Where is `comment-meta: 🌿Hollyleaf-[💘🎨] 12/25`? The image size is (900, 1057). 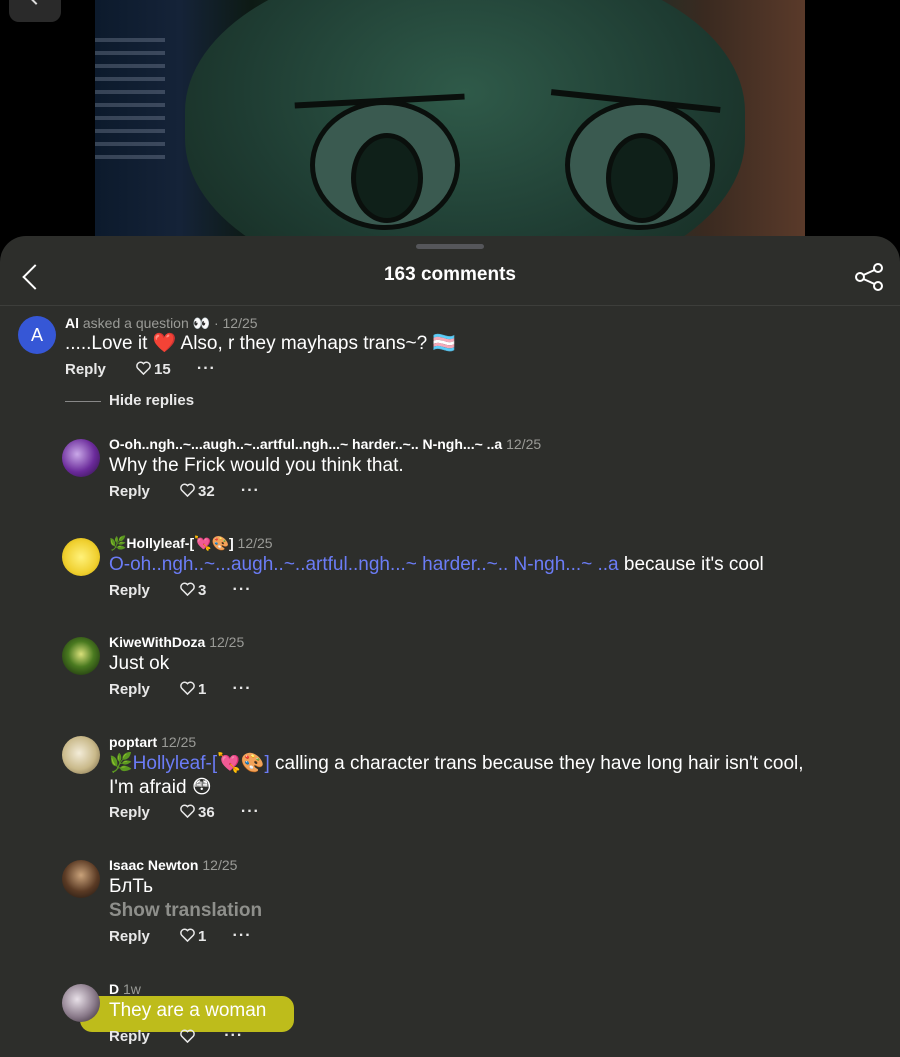 comment-meta: 🌿Hollyleaf-[💘🎨] 12/25 is located at coordinates (191, 543).